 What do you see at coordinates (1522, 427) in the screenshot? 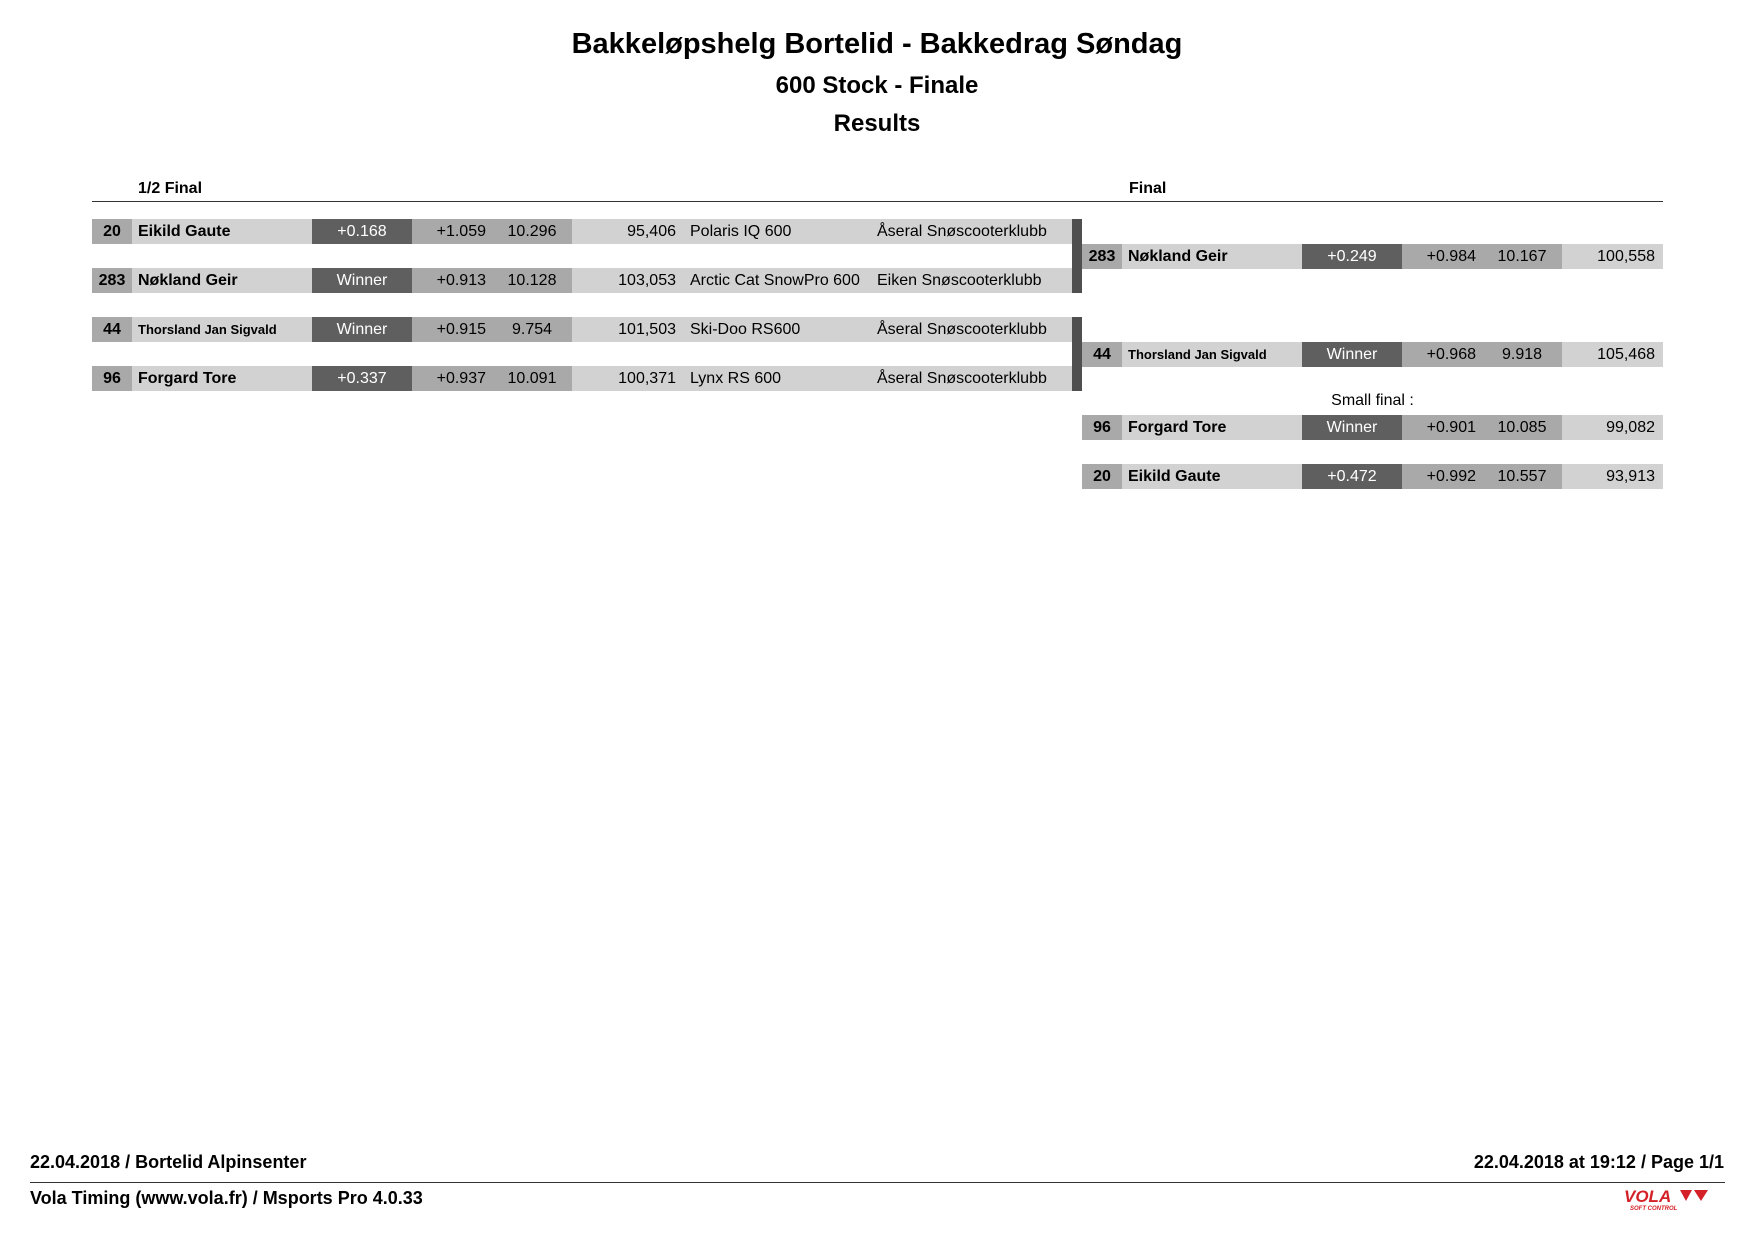
I see `run-time: 10.085` at bounding box center [1522, 427].